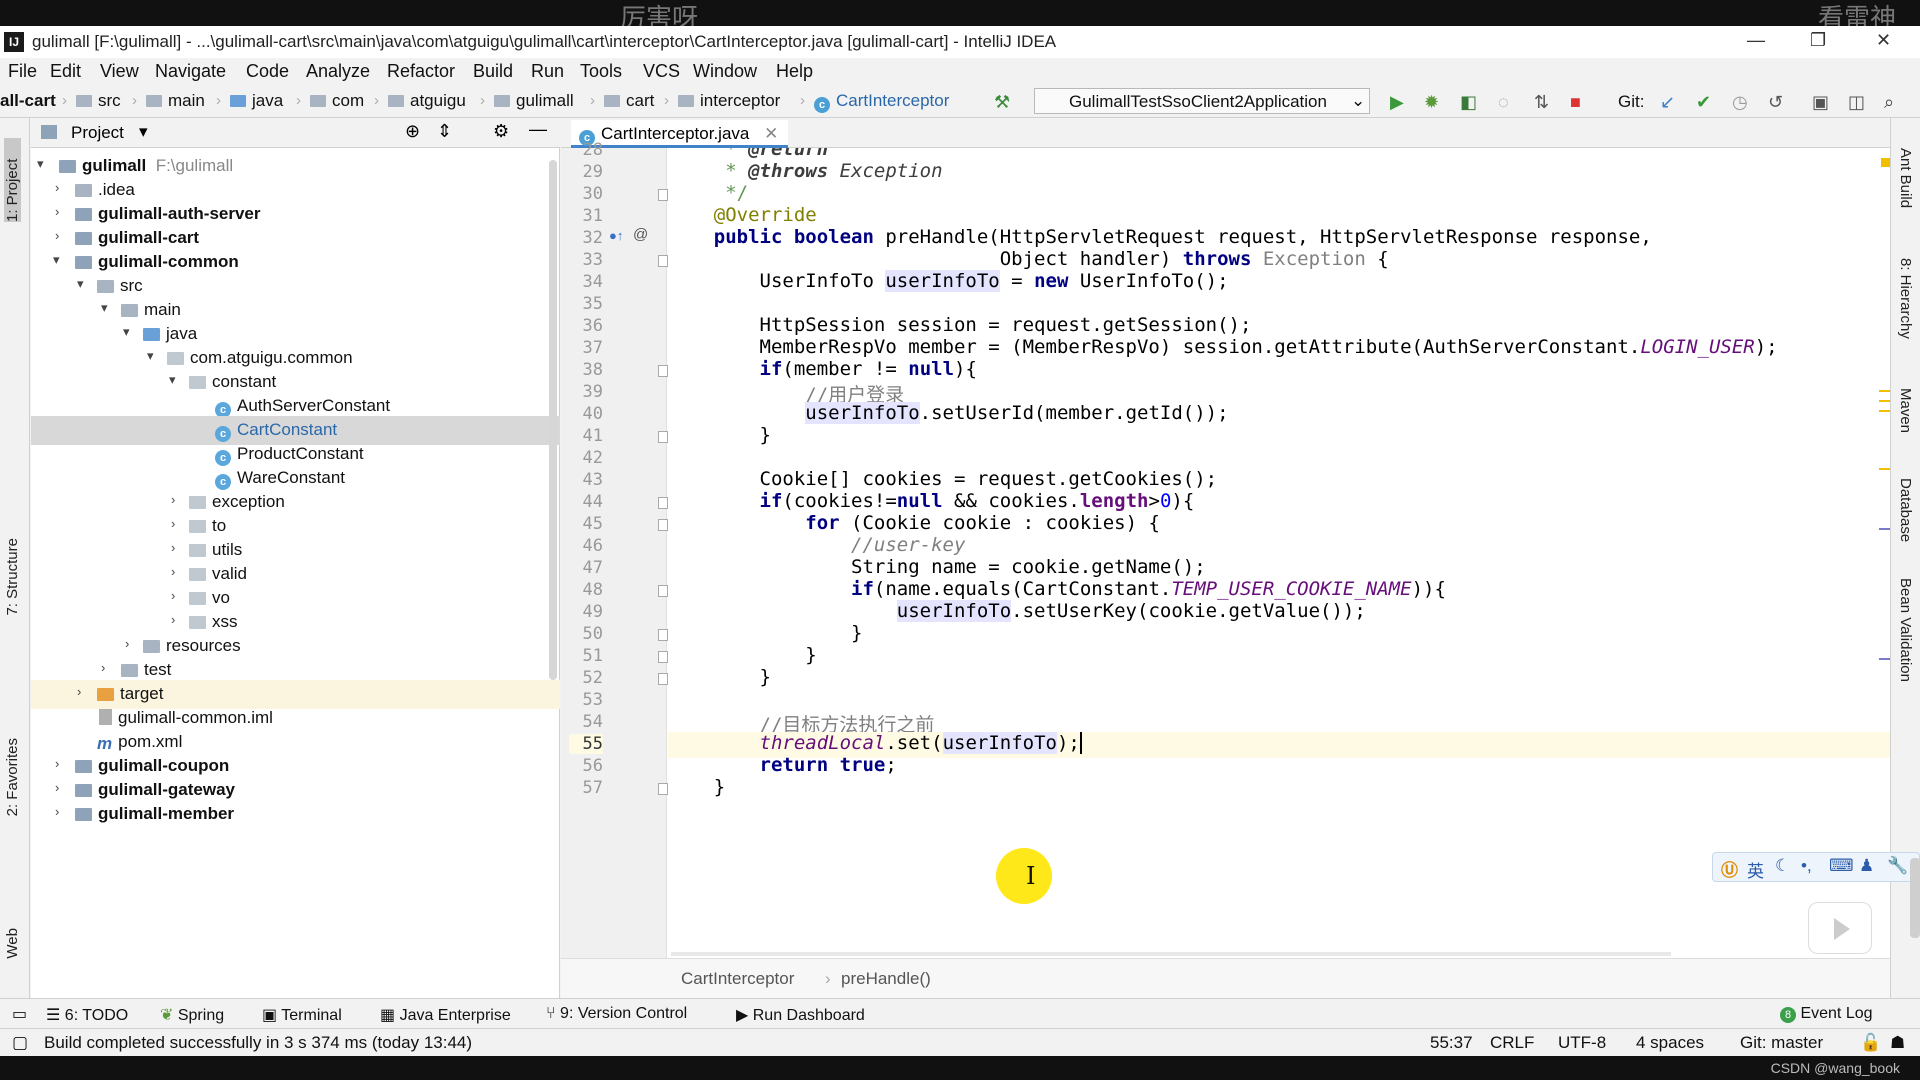 The image size is (1920, 1080). What do you see at coordinates (616, 235) in the screenshot?
I see `override-marker-icon: ●↑` at bounding box center [616, 235].